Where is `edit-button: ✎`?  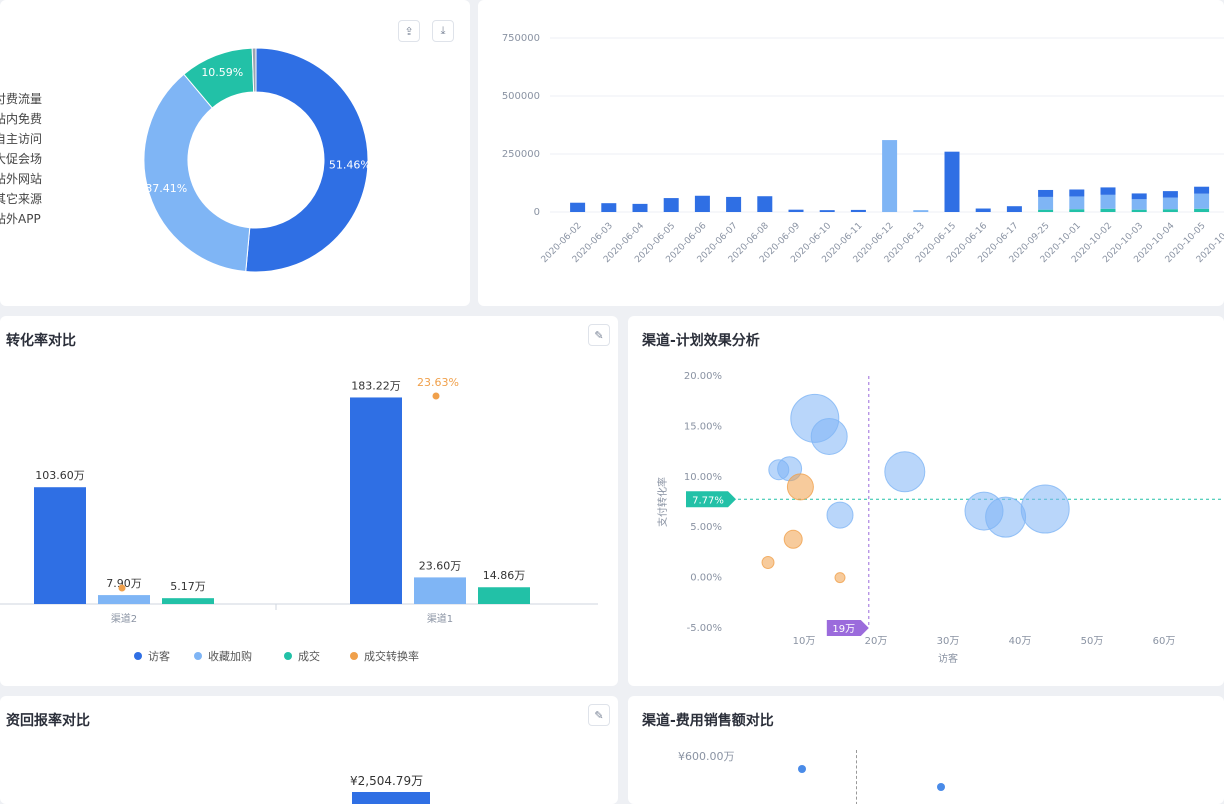 edit-button: ✎ is located at coordinates (599, 715).